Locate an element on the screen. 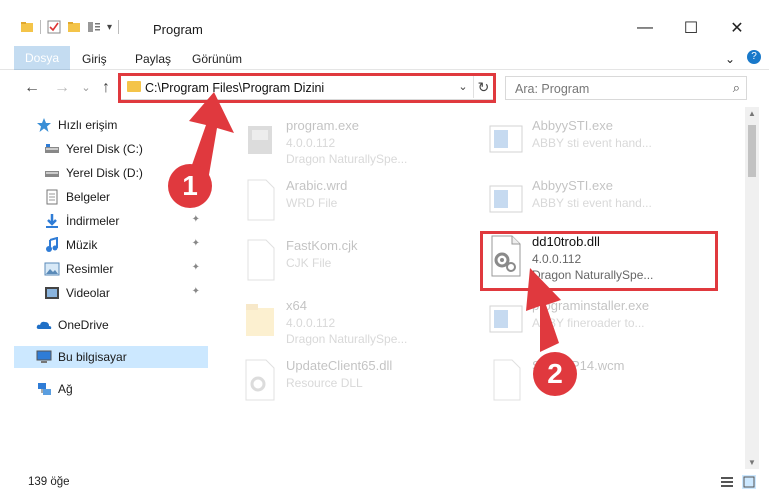 The width and height of the screenshot is (769, 502). sidebar-item-label: Müzik is located at coordinates (82, 245).